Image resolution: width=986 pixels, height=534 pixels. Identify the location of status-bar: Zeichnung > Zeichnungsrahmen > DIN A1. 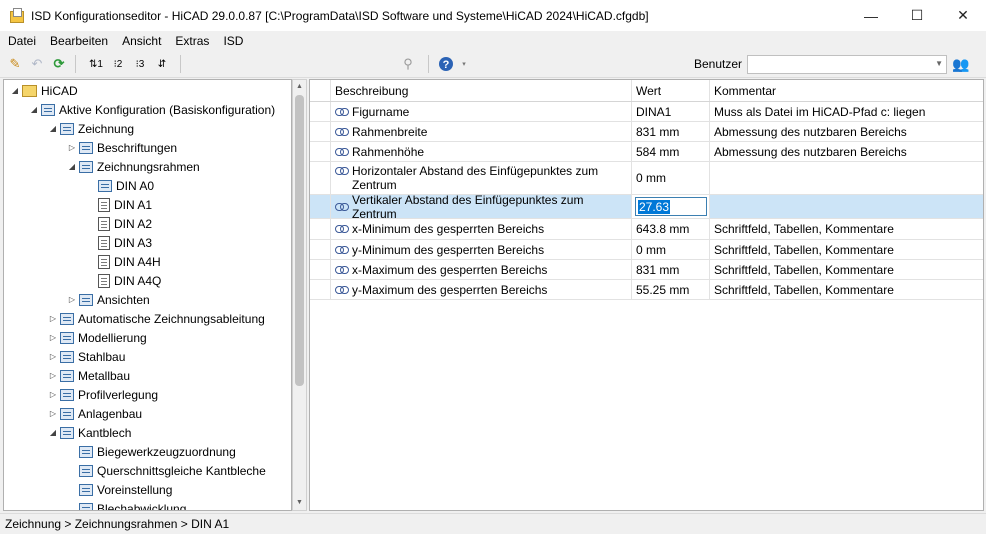
(493, 523).